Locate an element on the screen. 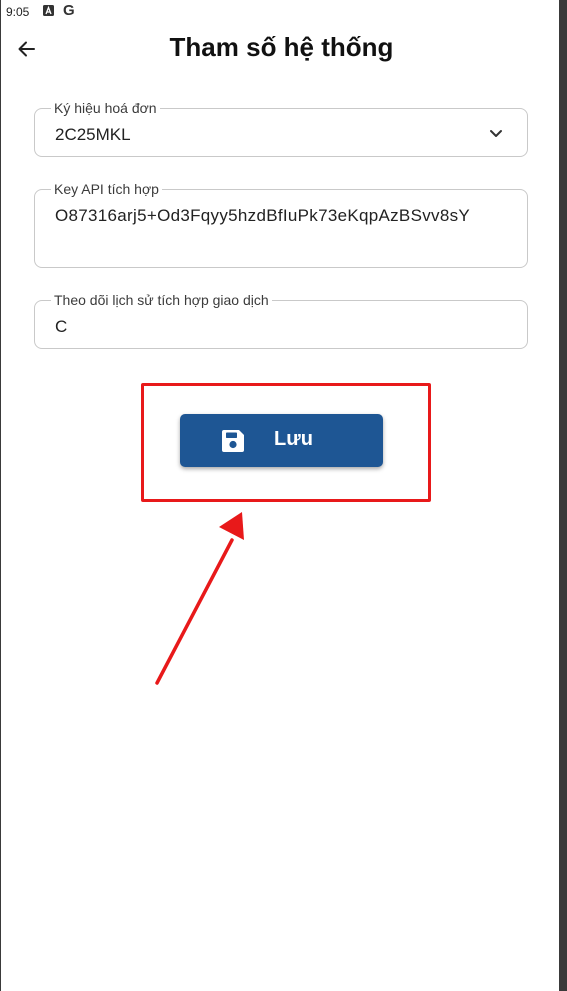 Image resolution: width=567 pixels, height=991 pixels. status-time: 9:05 is located at coordinates (18, 12).